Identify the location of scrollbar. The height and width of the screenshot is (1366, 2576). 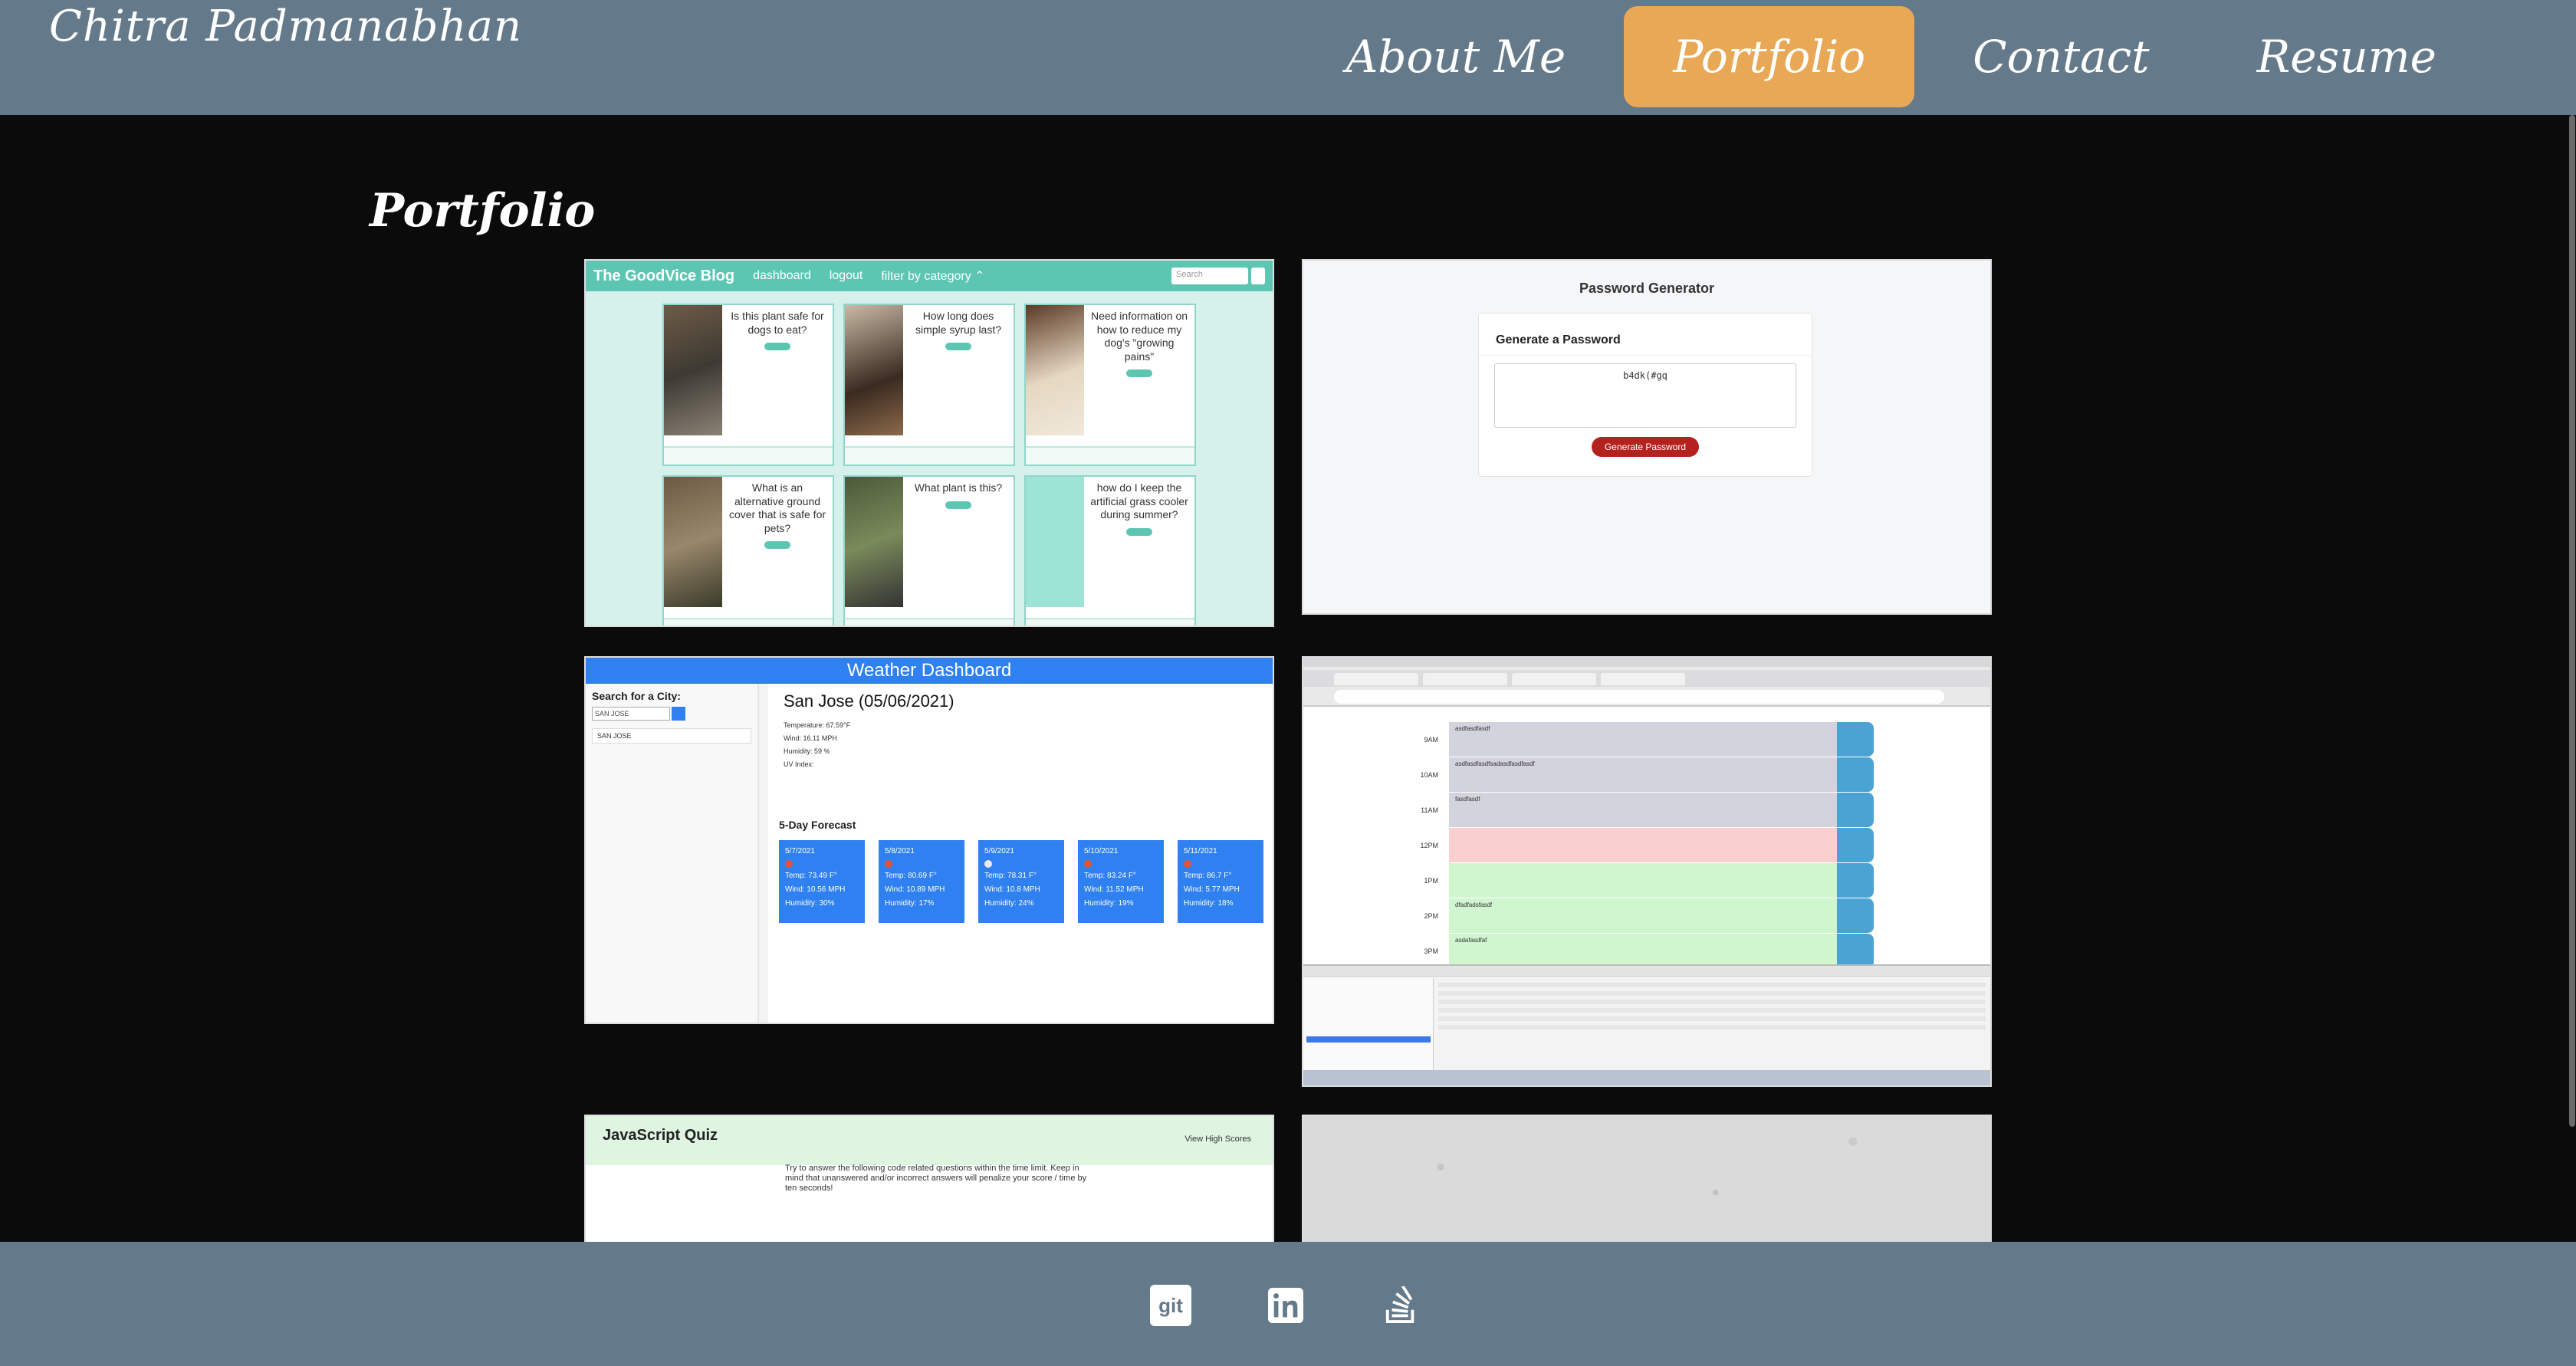
(2572, 678).